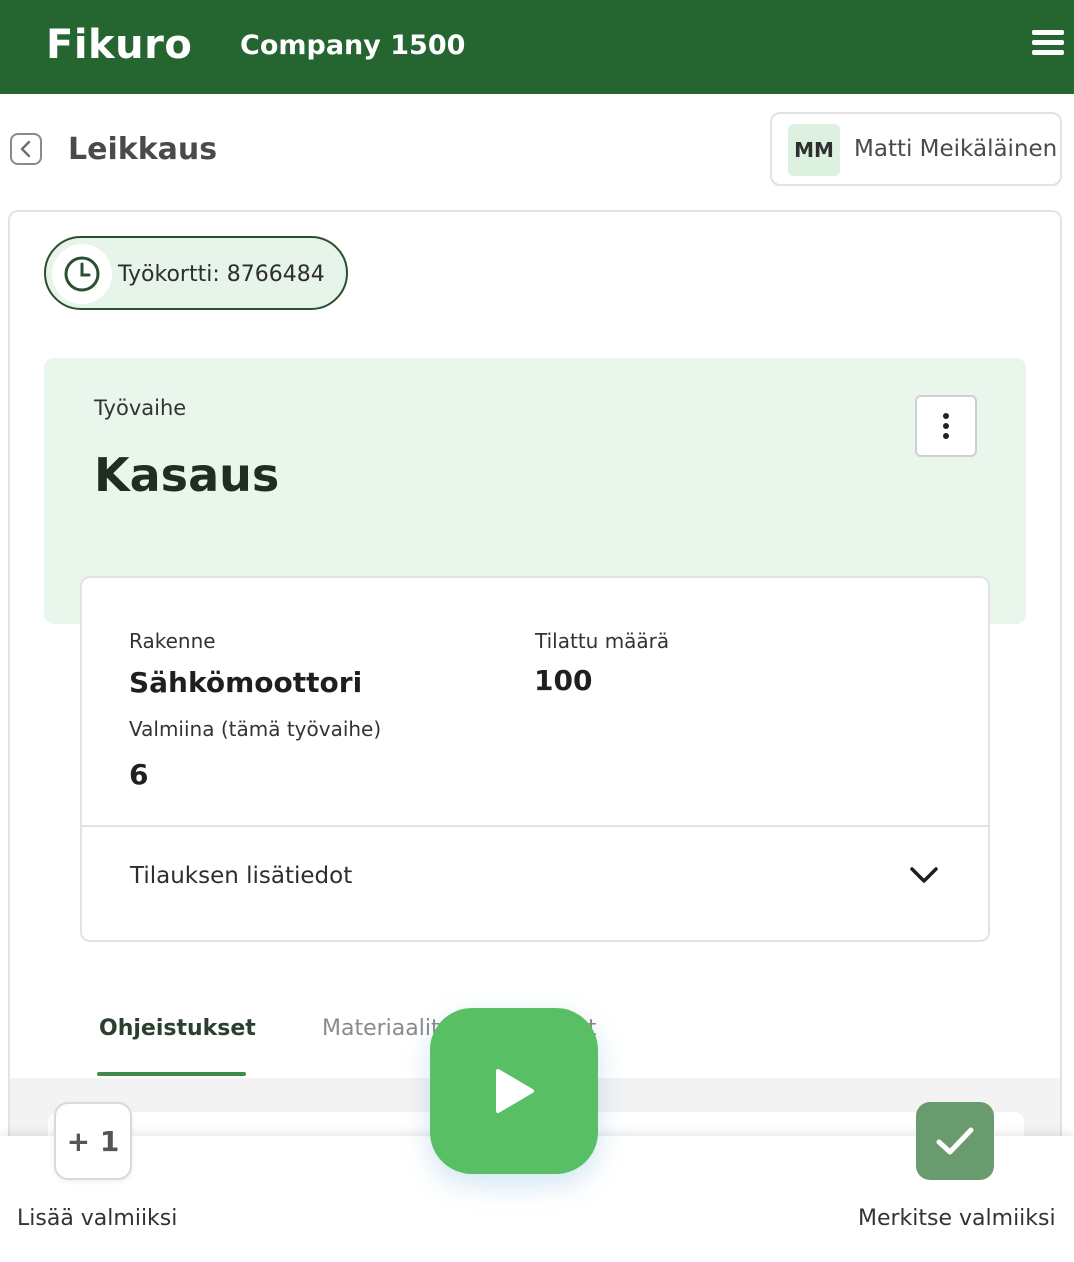  What do you see at coordinates (119, 45) in the screenshot?
I see `brand-logo: Fikuro` at bounding box center [119, 45].